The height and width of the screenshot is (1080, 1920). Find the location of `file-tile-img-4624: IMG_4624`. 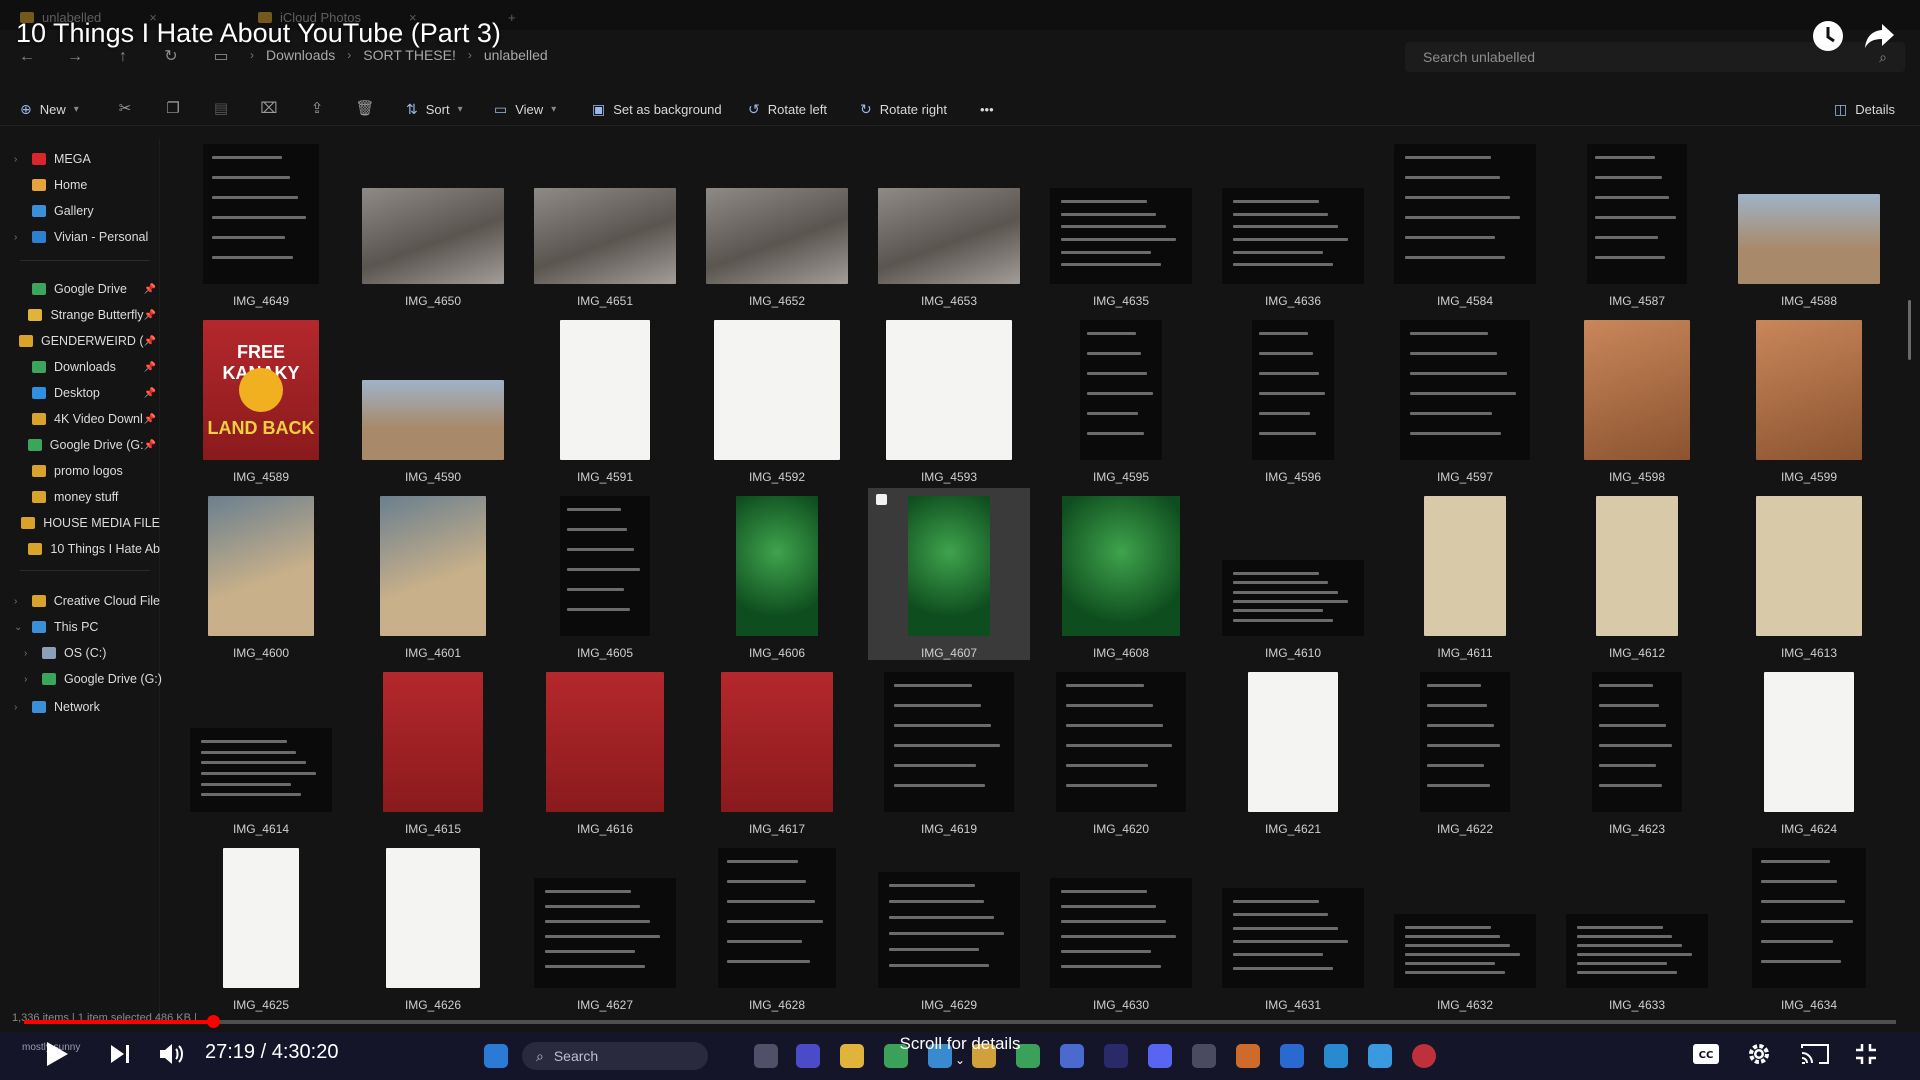

file-tile-img-4624: IMG_4624 is located at coordinates (1809, 750).